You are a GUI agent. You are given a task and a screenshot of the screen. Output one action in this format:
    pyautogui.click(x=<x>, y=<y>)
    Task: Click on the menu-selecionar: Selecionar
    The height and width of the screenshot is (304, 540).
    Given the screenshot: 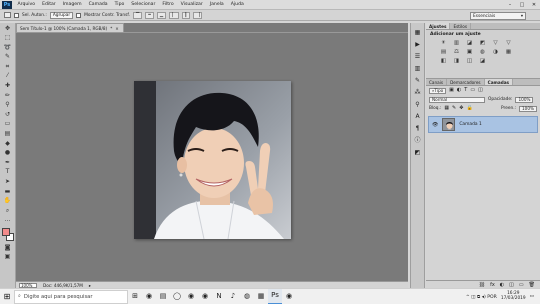 What is the action you would take?
    pyautogui.click(x=143, y=4)
    